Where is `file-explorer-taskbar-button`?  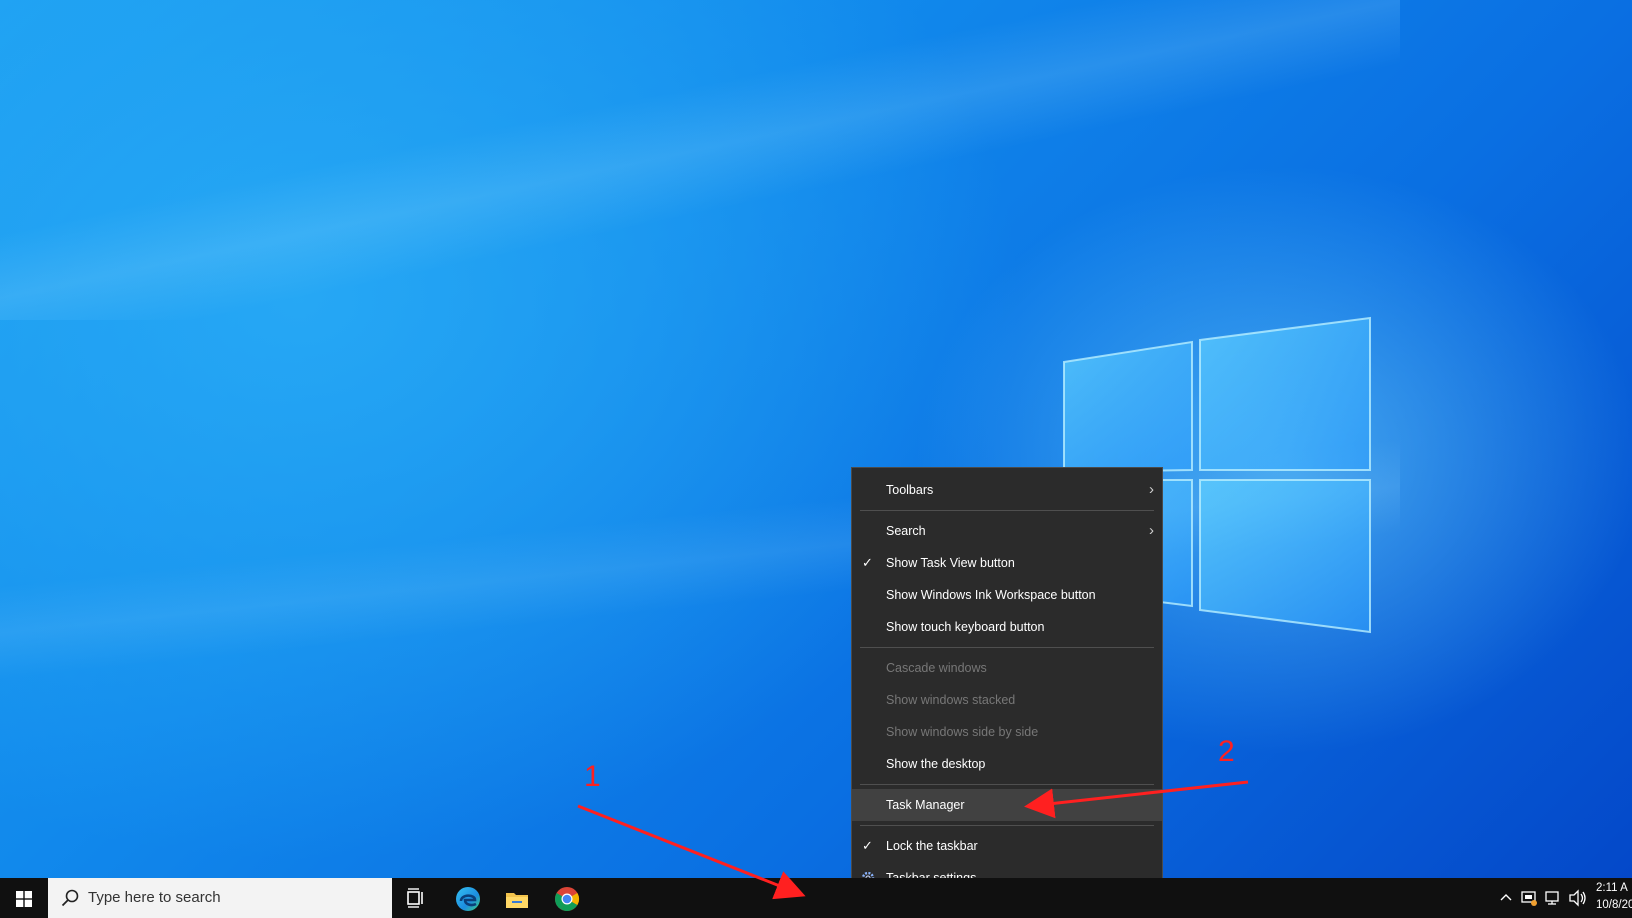 file-explorer-taskbar-button is located at coordinates (516, 898).